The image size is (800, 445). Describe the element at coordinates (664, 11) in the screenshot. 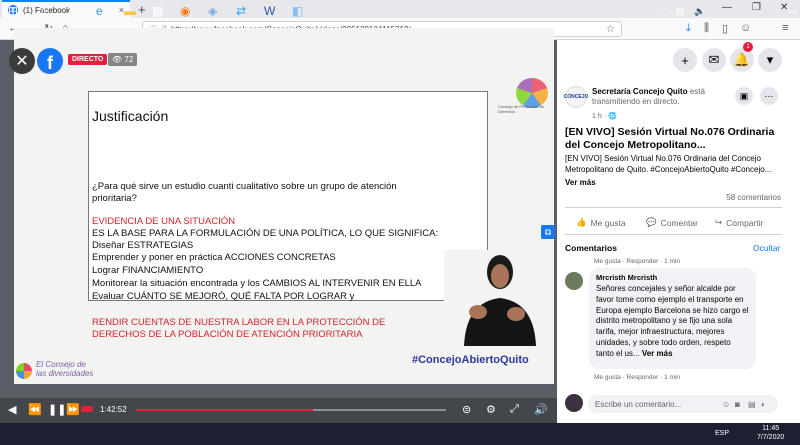

I see `show-hidden-icons-icon: ⌃` at that location.